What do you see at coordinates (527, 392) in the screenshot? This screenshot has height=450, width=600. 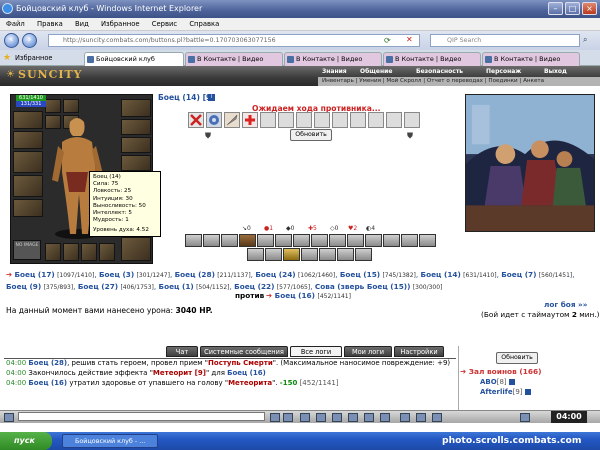 I see `info-icon` at bounding box center [527, 392].